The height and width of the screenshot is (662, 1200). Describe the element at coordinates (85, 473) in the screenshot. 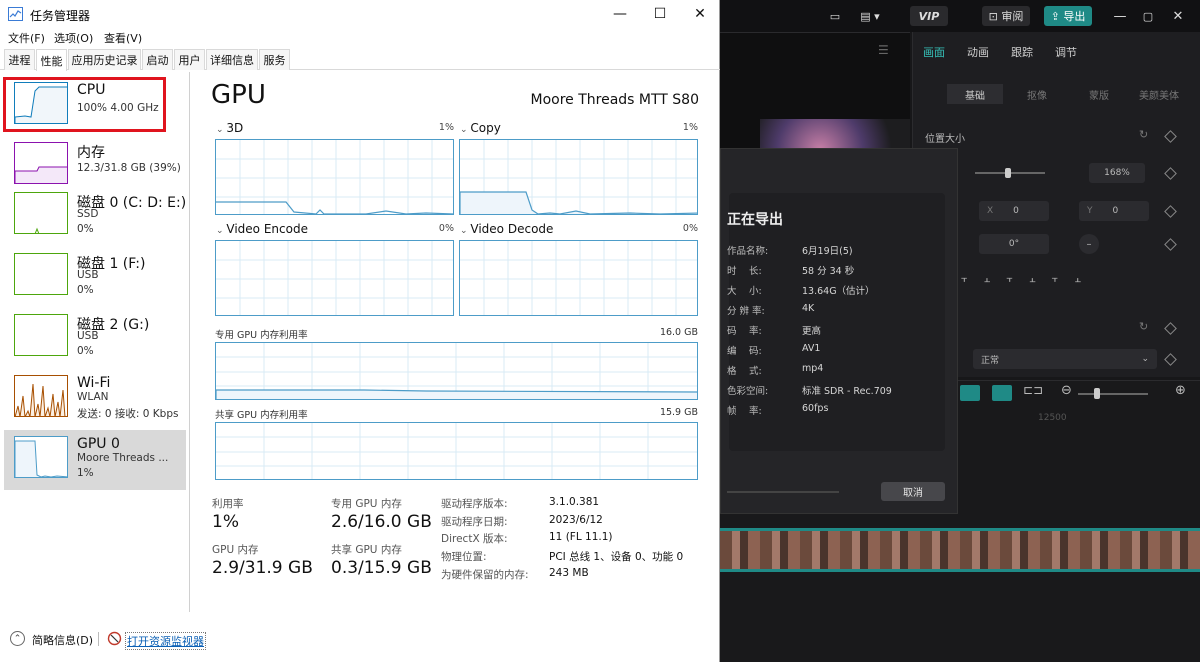

I see `sidebar-item-sub2: 1%` at that location.